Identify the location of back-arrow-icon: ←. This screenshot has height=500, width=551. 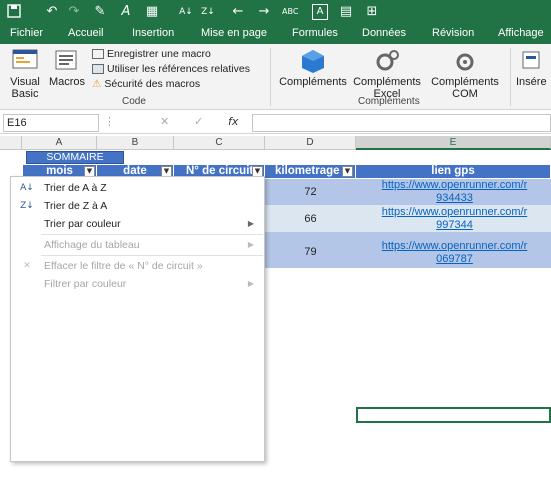
(238, 12).